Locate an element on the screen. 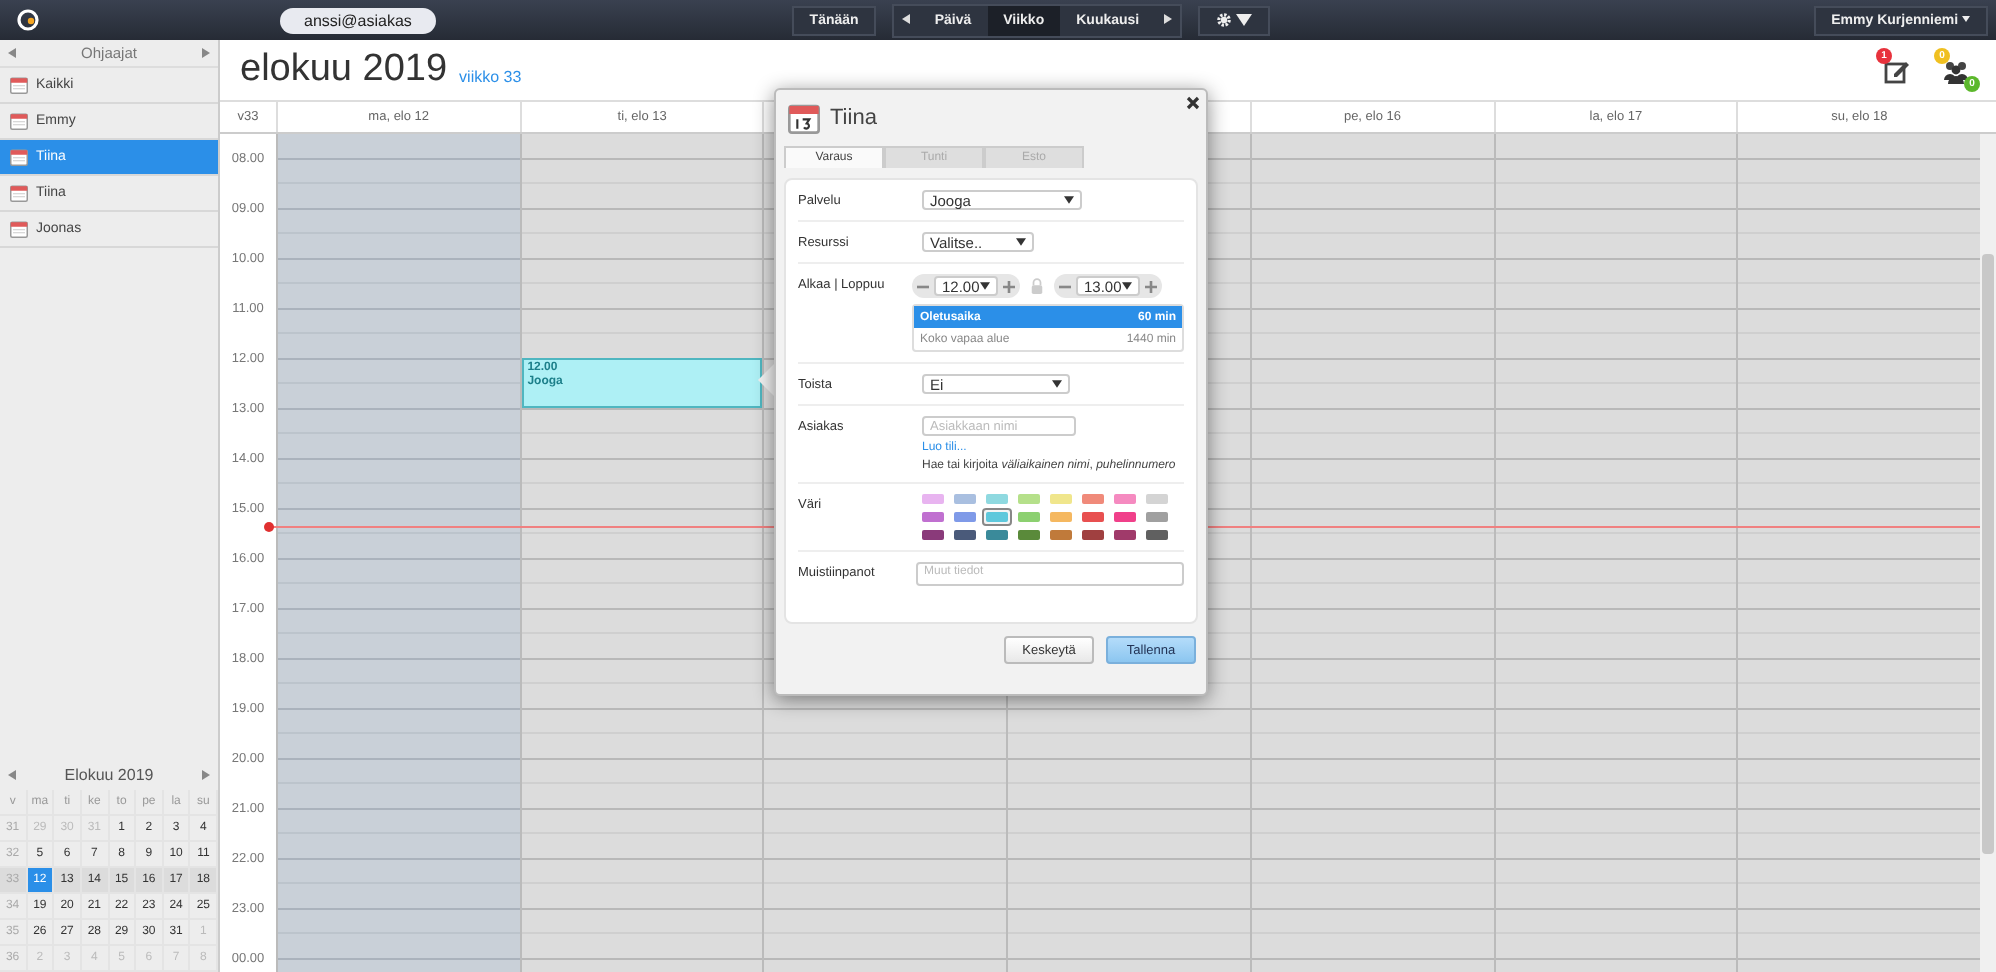 The width and height of the screenshot is (1996, 972). dialog-title: Tiina is located at coordinates (853, 118).